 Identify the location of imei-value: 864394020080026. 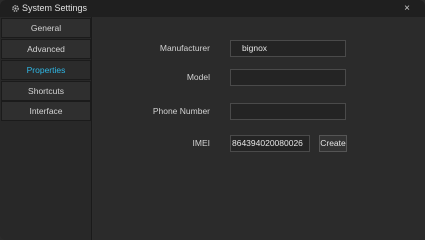
(267, 143).